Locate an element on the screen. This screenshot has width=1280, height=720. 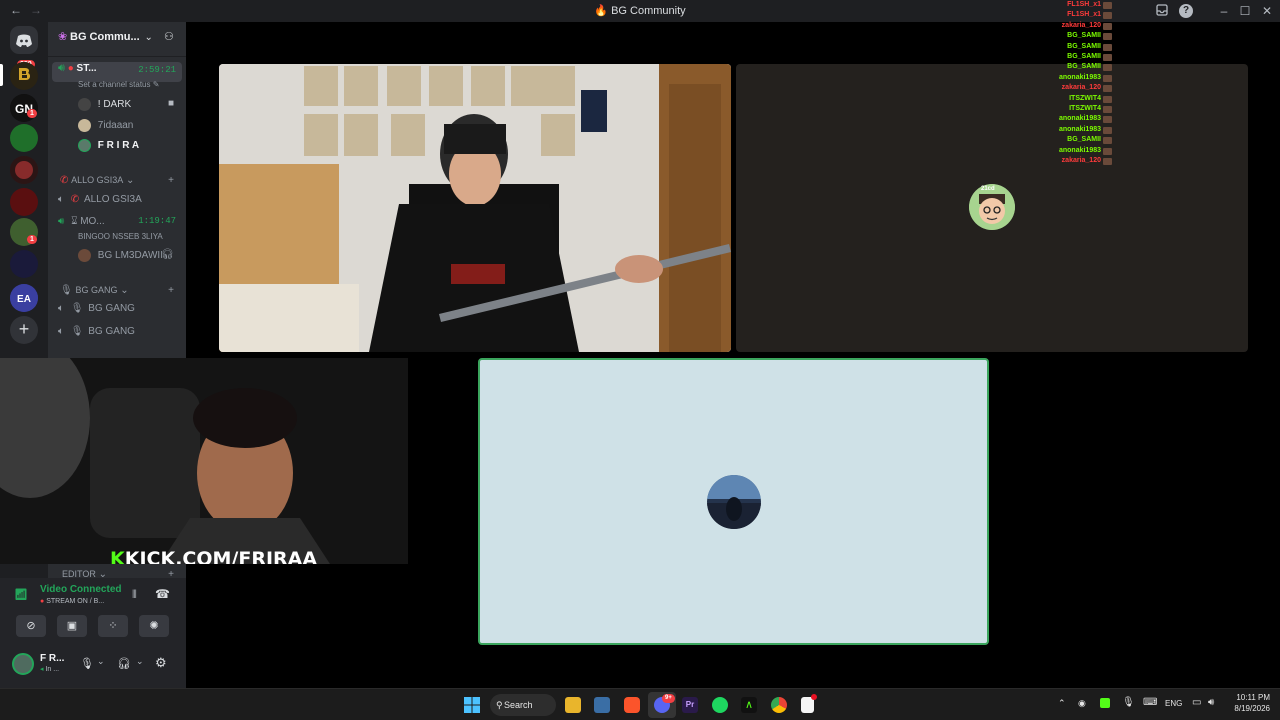
file-explorer-icon is located at coordinates (573, 705).